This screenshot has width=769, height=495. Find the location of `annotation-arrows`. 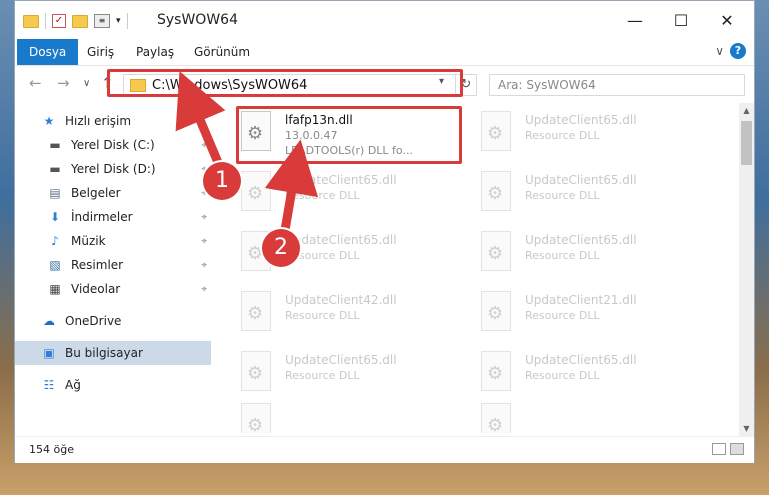

annotation-arrows is located at coordinates (247, 156).